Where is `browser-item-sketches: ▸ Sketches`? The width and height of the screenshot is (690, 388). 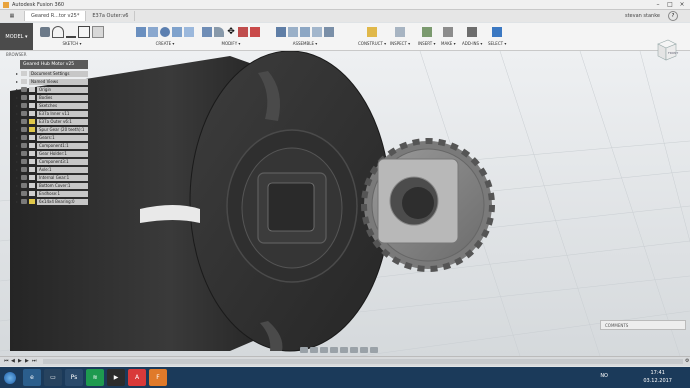 browser-item-sketches: ▸ Sketches is located at coordinates (52, 105).